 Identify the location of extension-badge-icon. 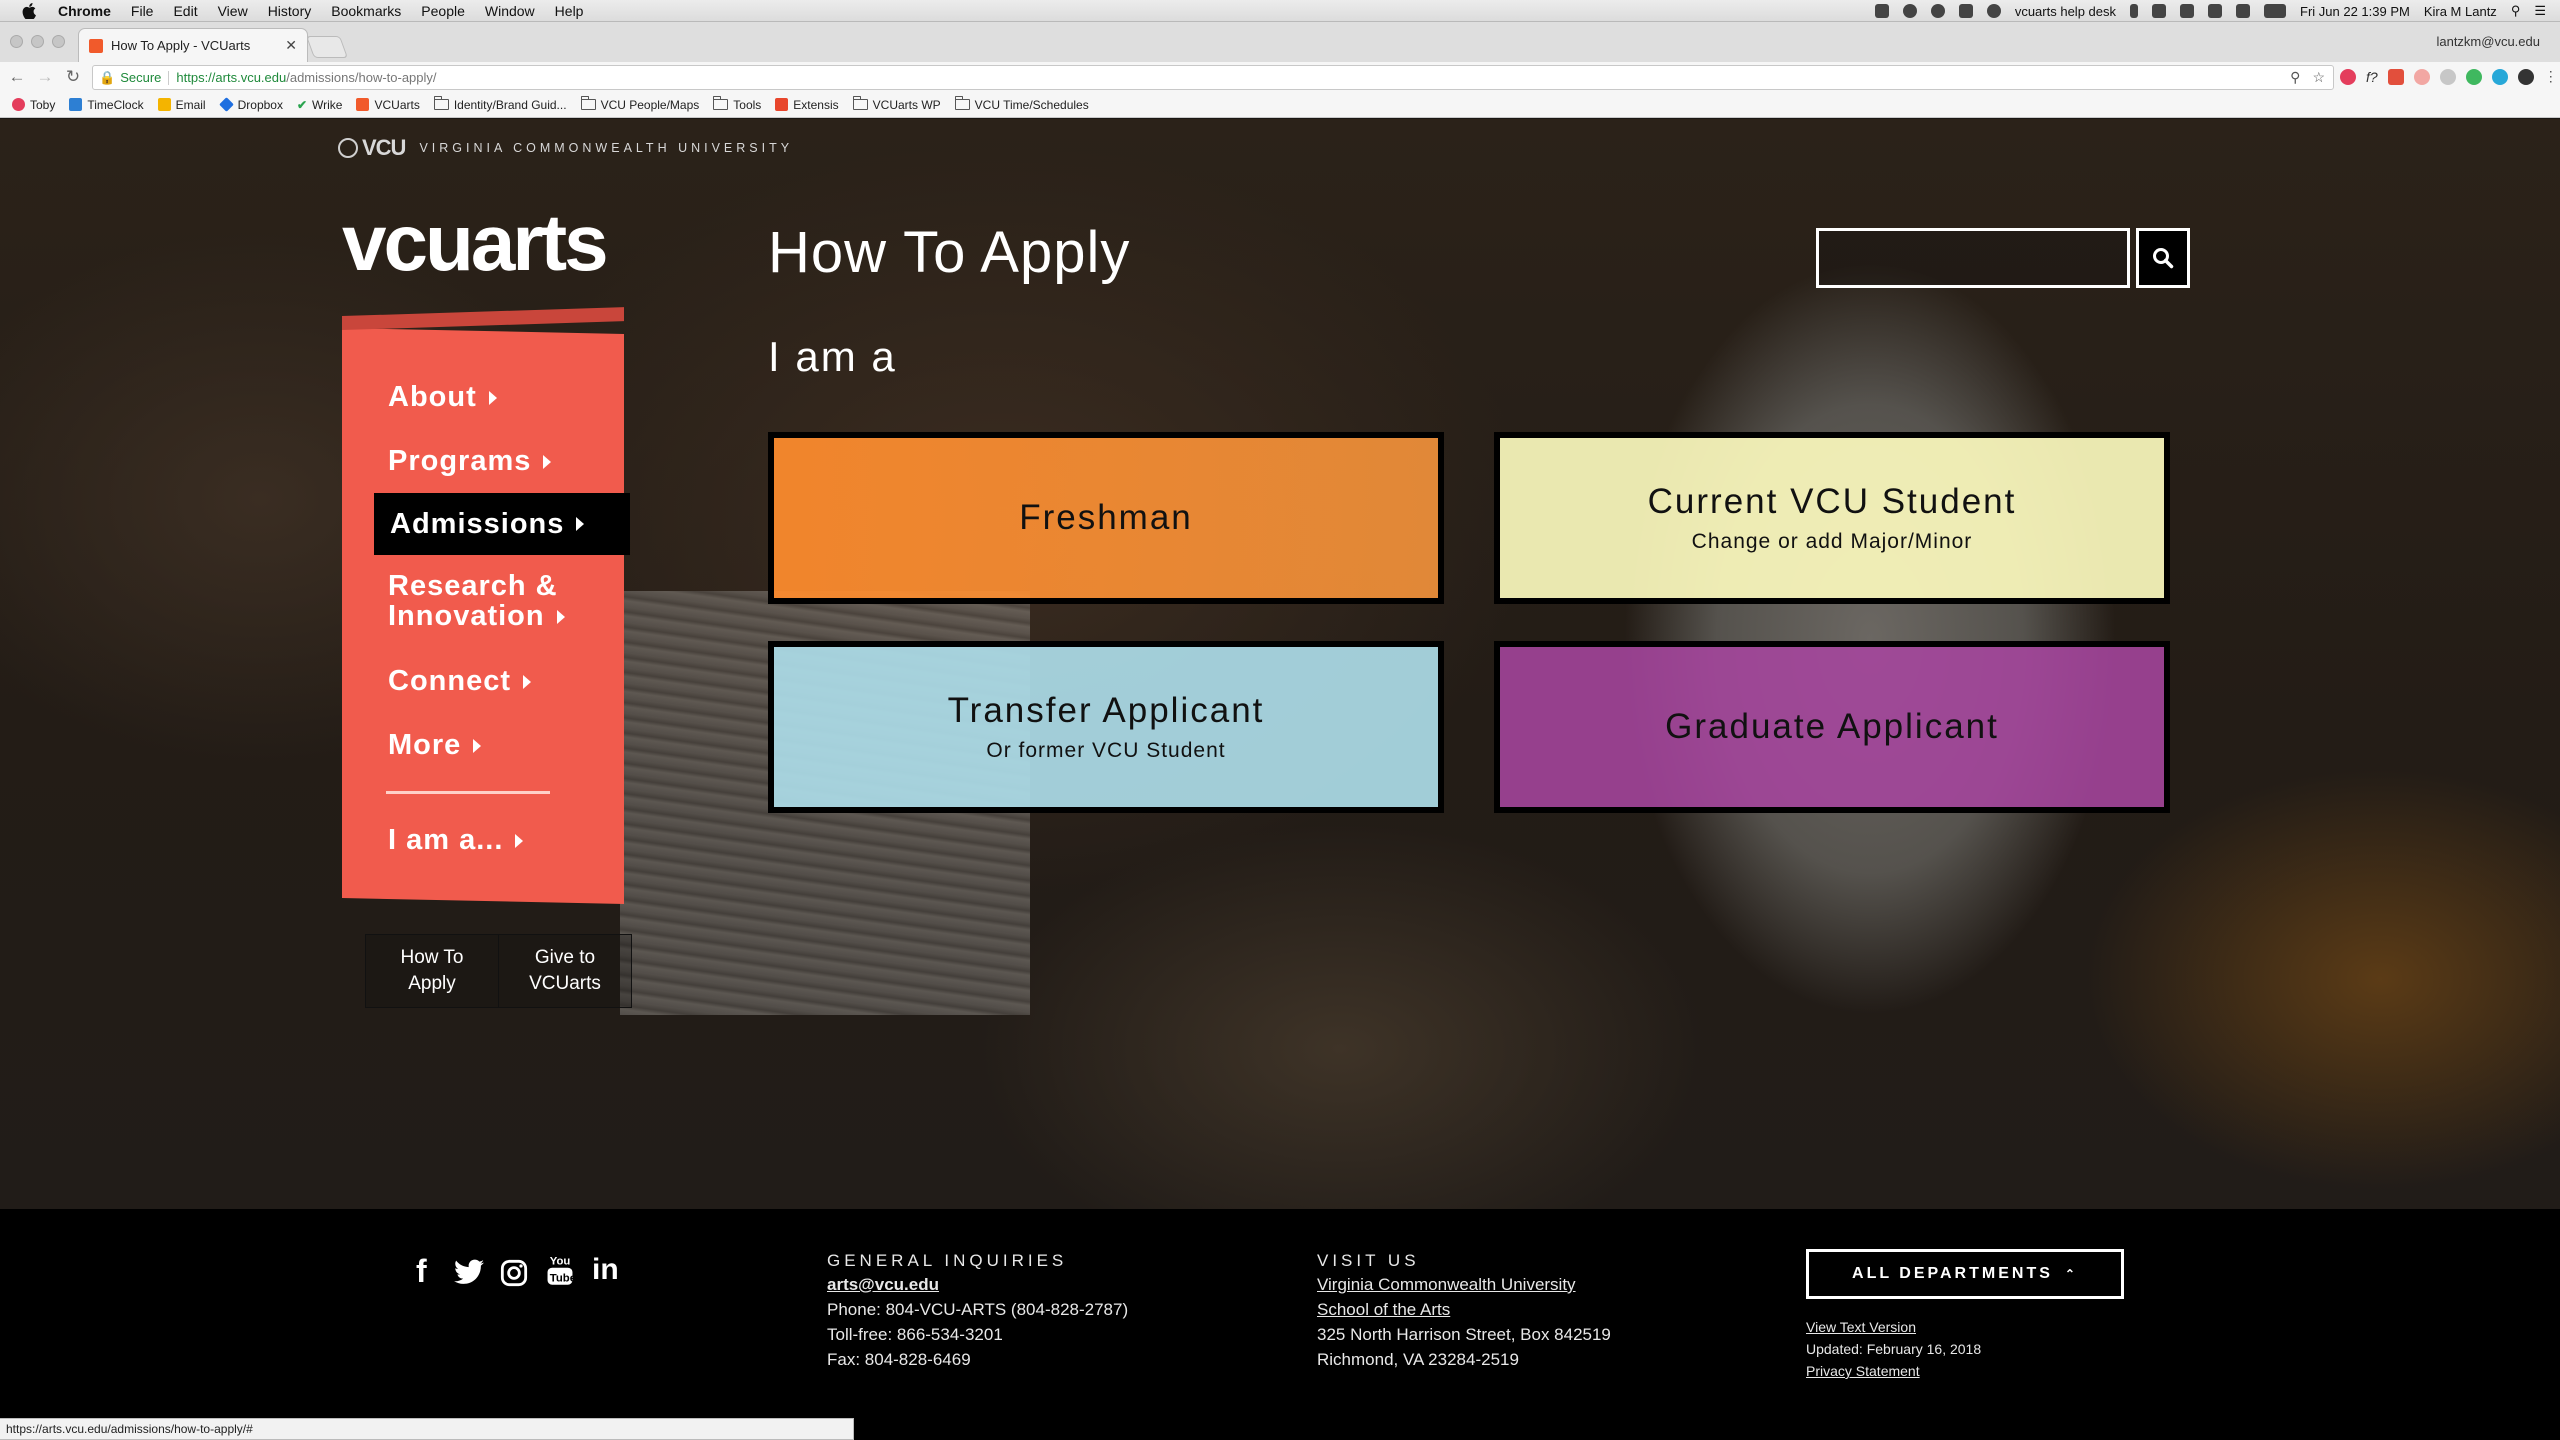
(2395, 76).